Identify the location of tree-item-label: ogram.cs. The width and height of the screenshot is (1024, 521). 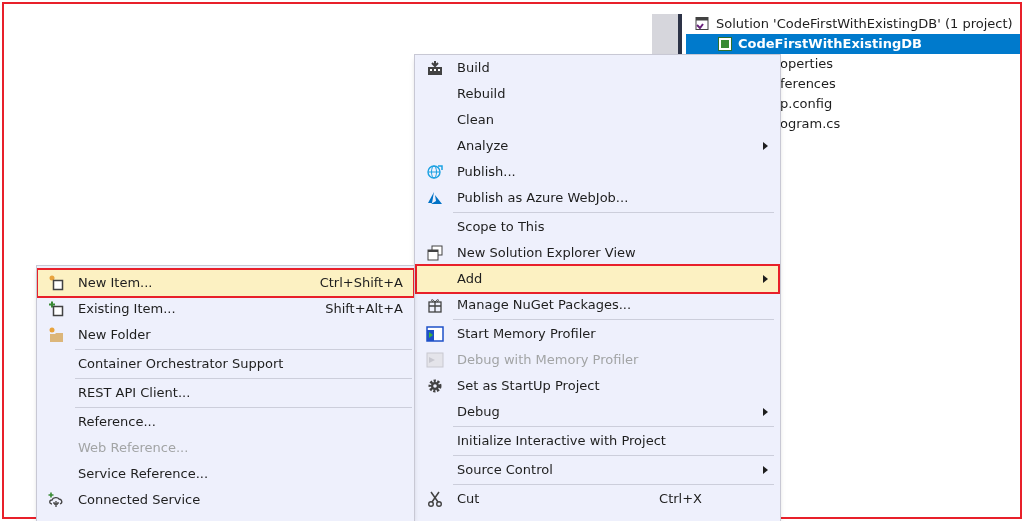
(810, 124).